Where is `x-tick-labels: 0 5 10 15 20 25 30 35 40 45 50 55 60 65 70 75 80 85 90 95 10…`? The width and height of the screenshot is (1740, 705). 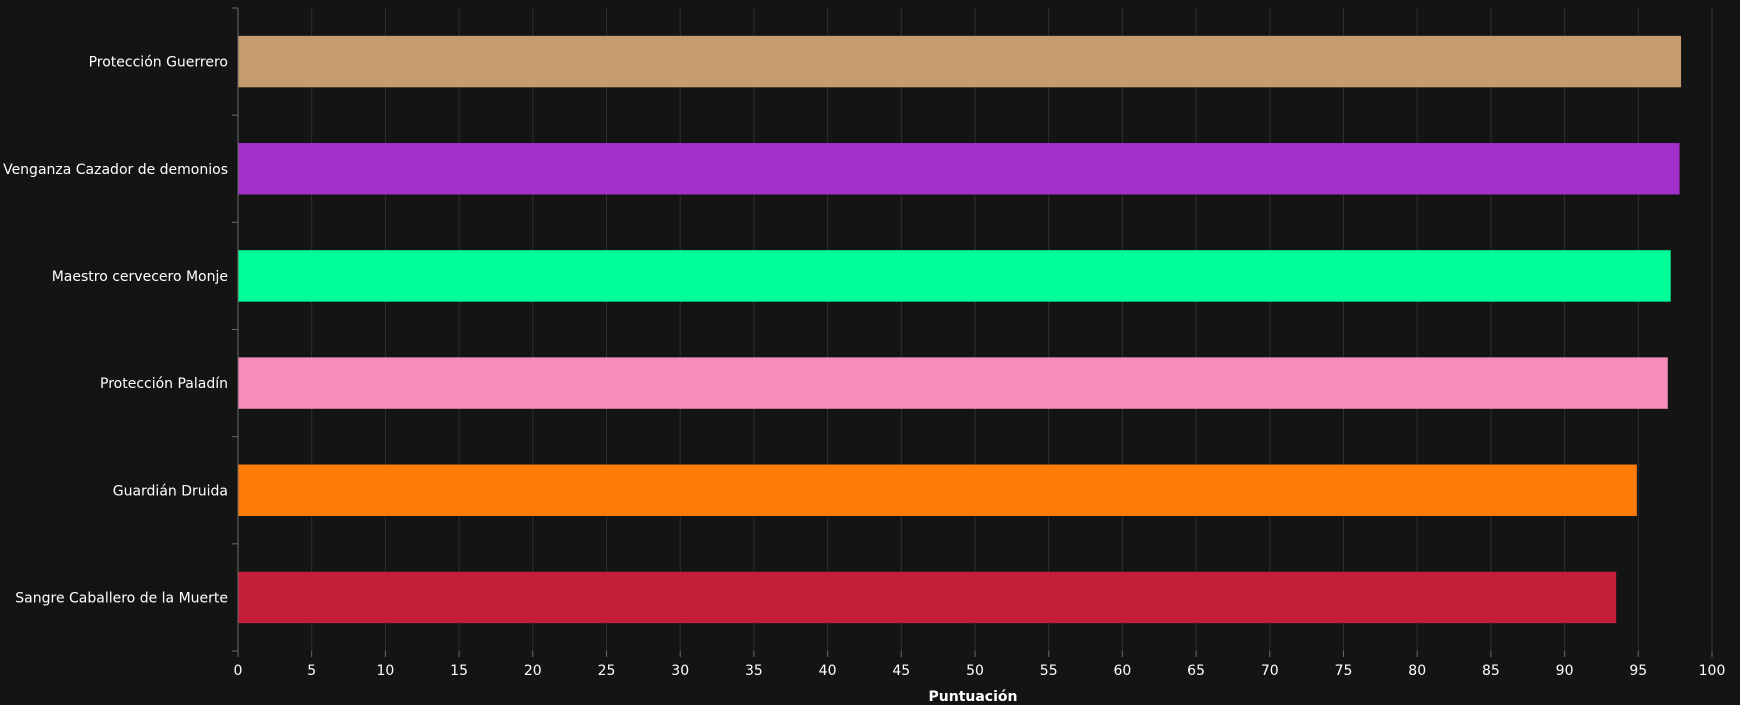 x-tick-labels: 0 5 10 15 20 25 30 35 40 45 50 55 60 65 70 75 80 85 90 95 10… is located at coordinates (980, 665).